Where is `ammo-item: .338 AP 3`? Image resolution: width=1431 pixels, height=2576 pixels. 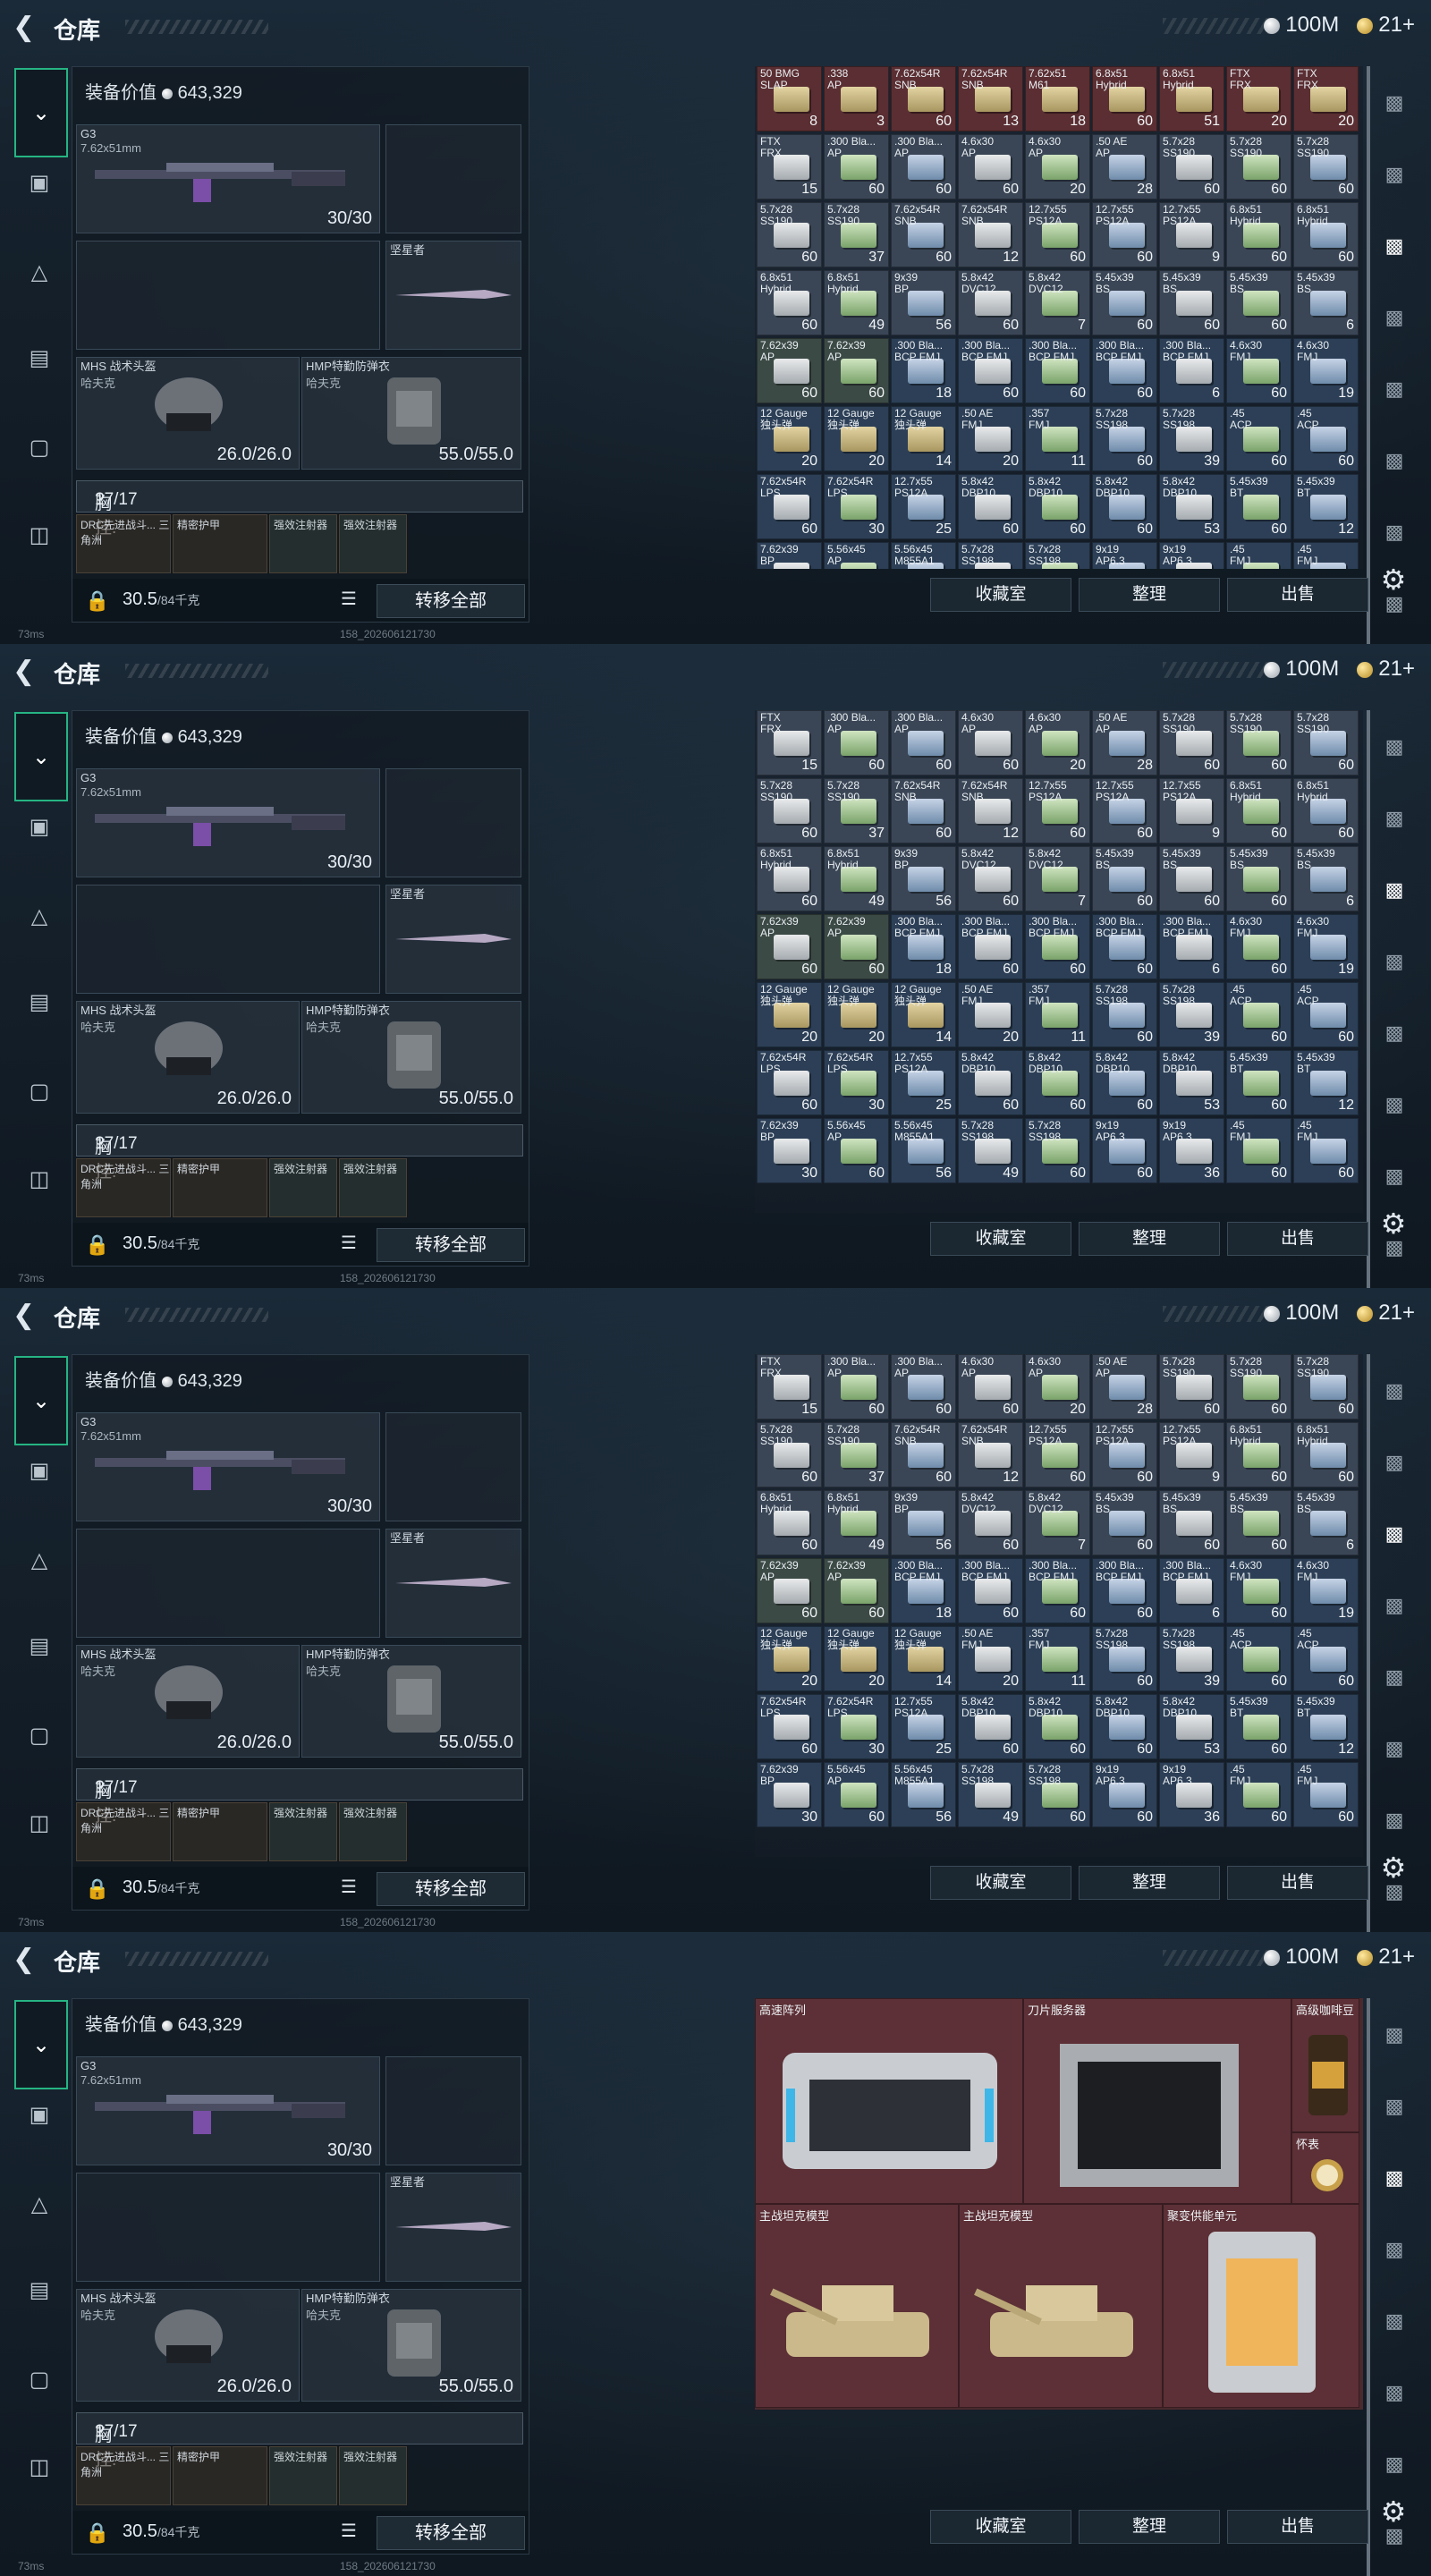 ammo-item: .338 AP 3 is located at coordinates (857, 98).